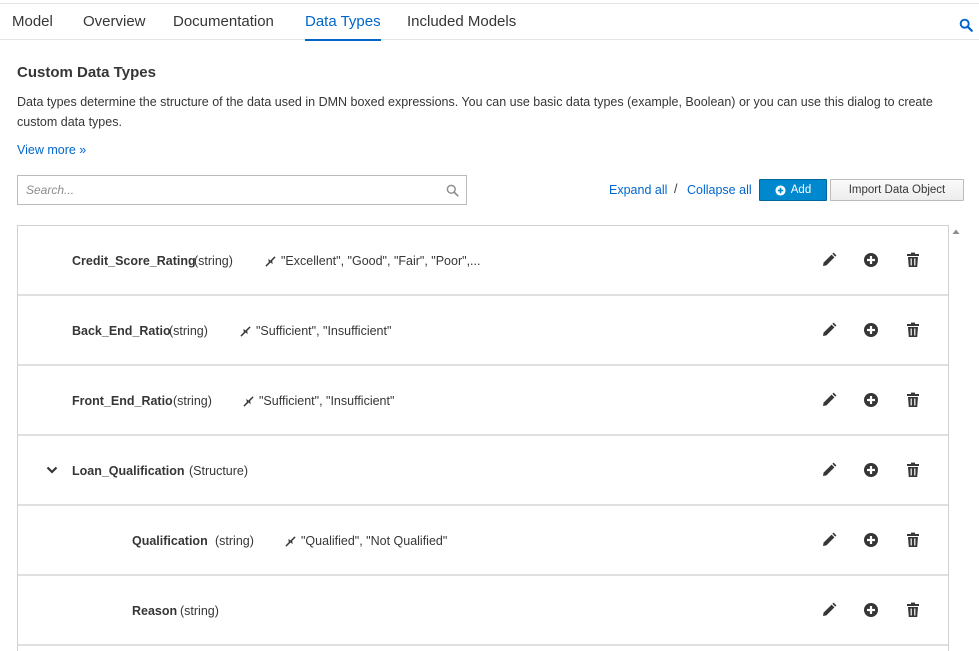 Image resolution: width=979 pixels, height=651 pixels. Describe the element at coordinates (343, 27) in the screenshot. I see `tab-data-types: Data Types` at that location.